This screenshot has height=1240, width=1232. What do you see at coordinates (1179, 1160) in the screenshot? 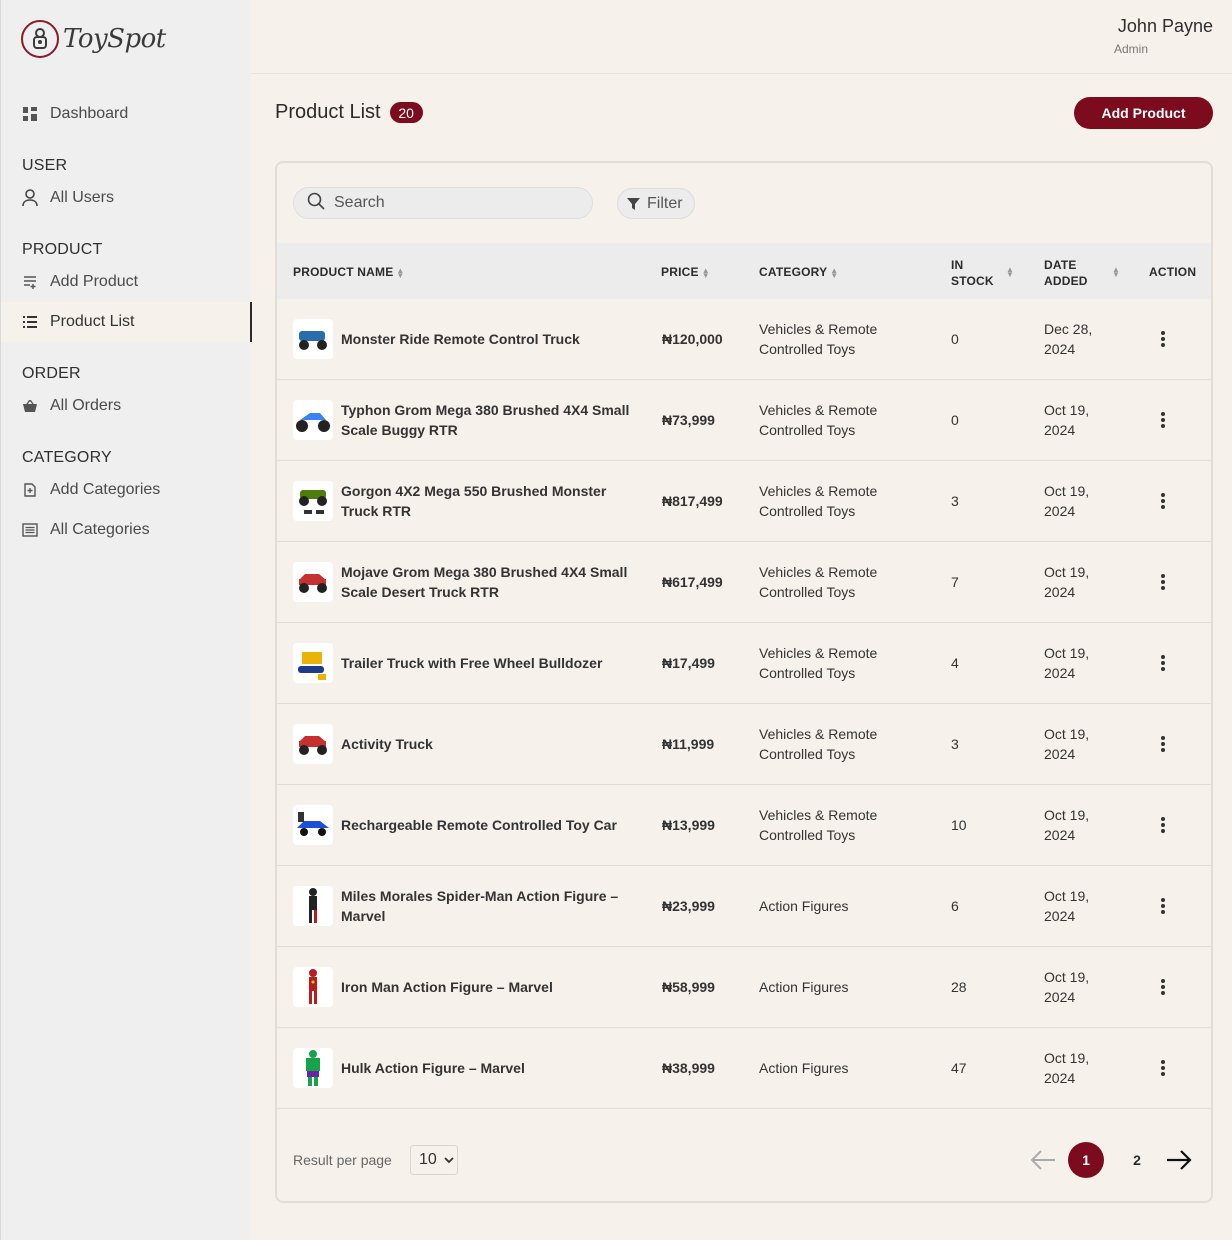
I see `next-page-button` at bounding box center [1179, 1160].